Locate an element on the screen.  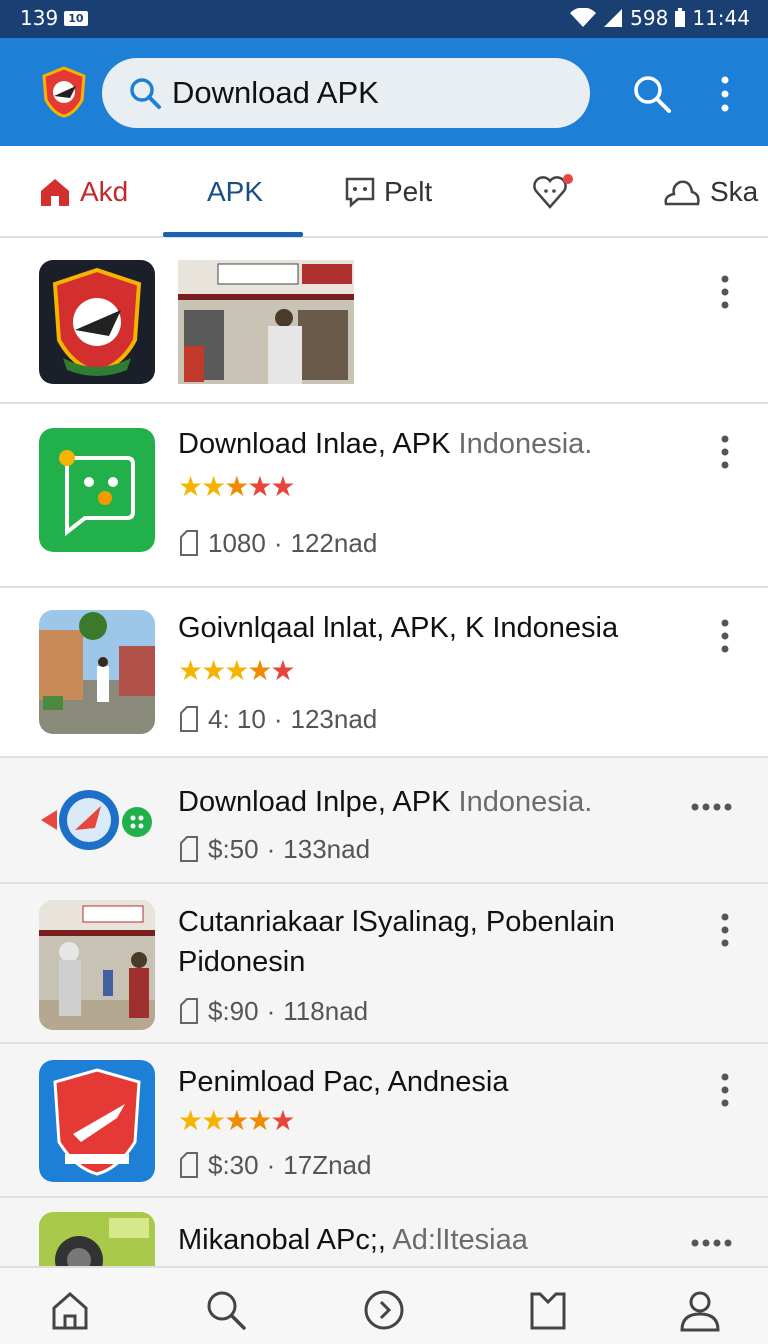
app-title: Penimload Pac, Andnesia is located at coordinates (343, 1082).